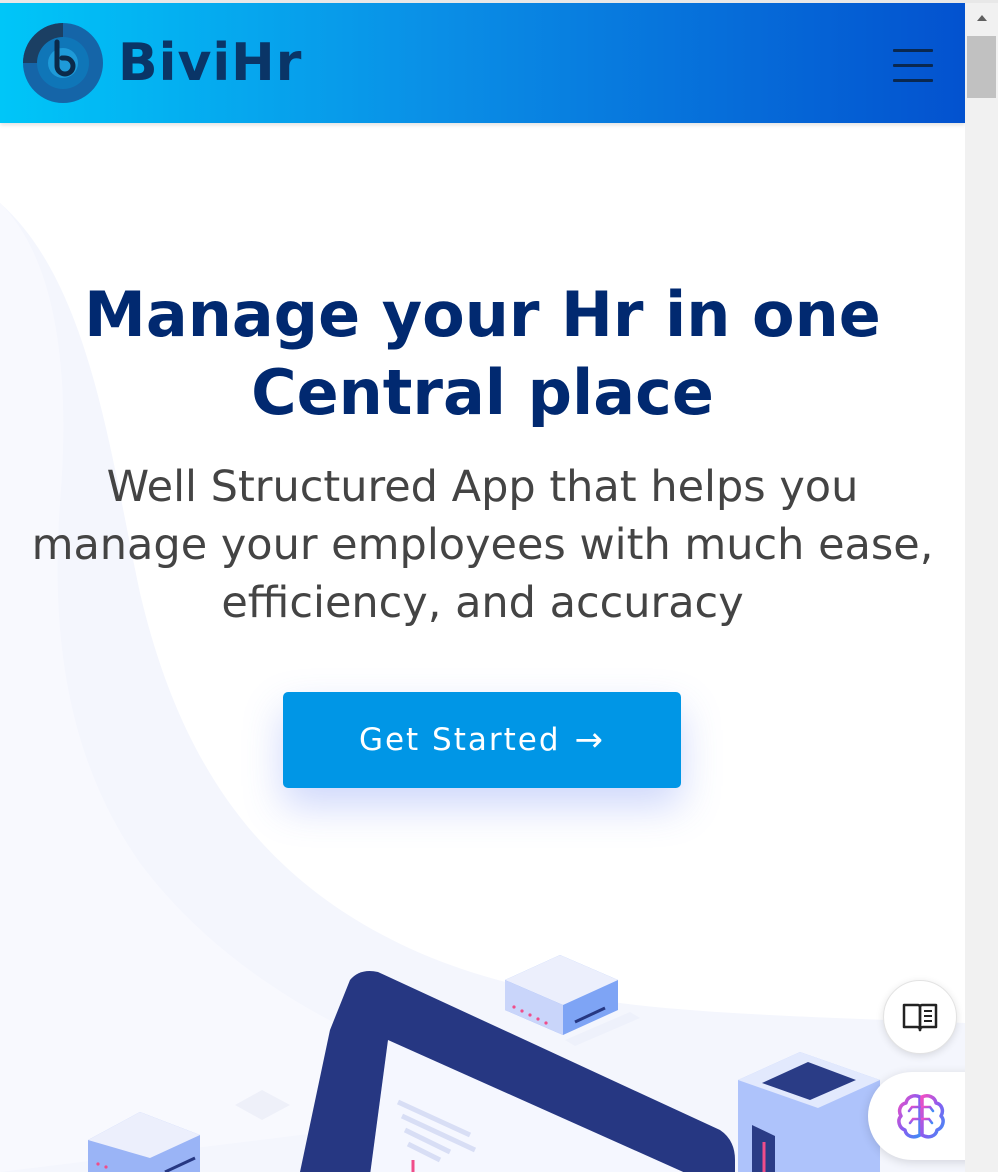 The height and width of the screenshot is (1172, 998). I want to click on hero-illustration, so click(484, 1063).